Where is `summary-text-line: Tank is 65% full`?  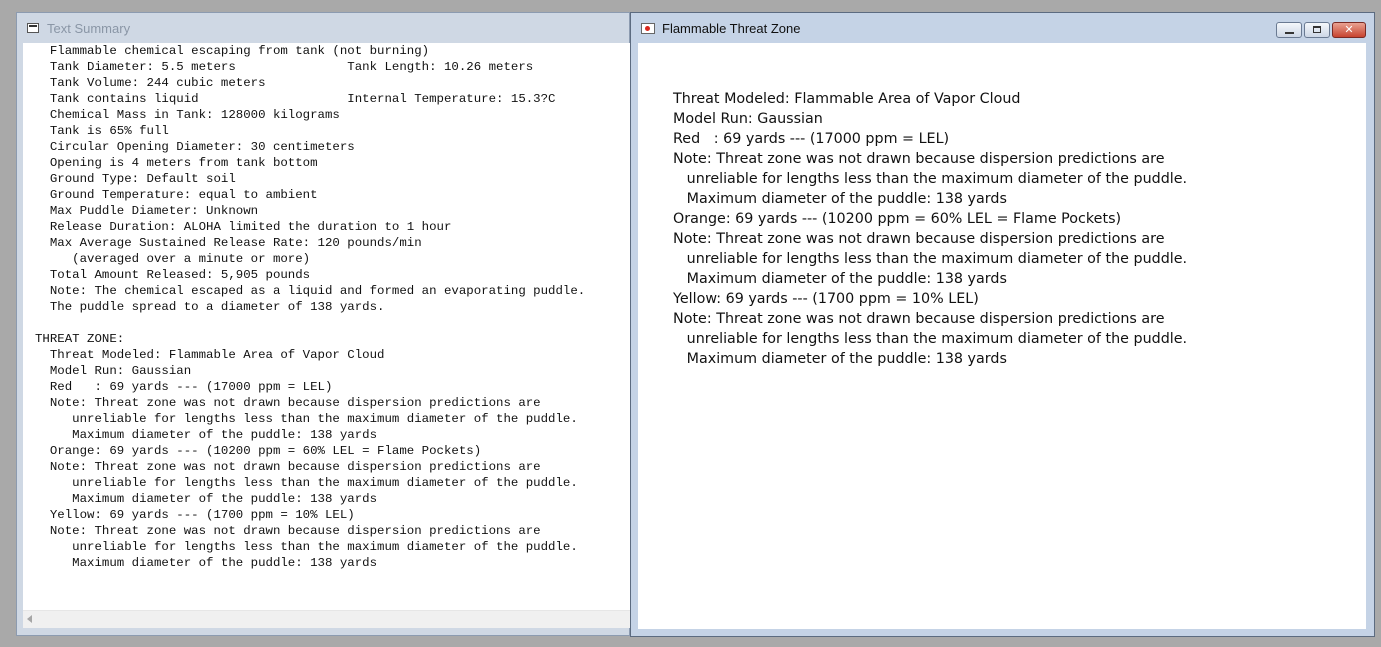
summary-text-line: Tank is 65% full is located at coordinates (102, 131).